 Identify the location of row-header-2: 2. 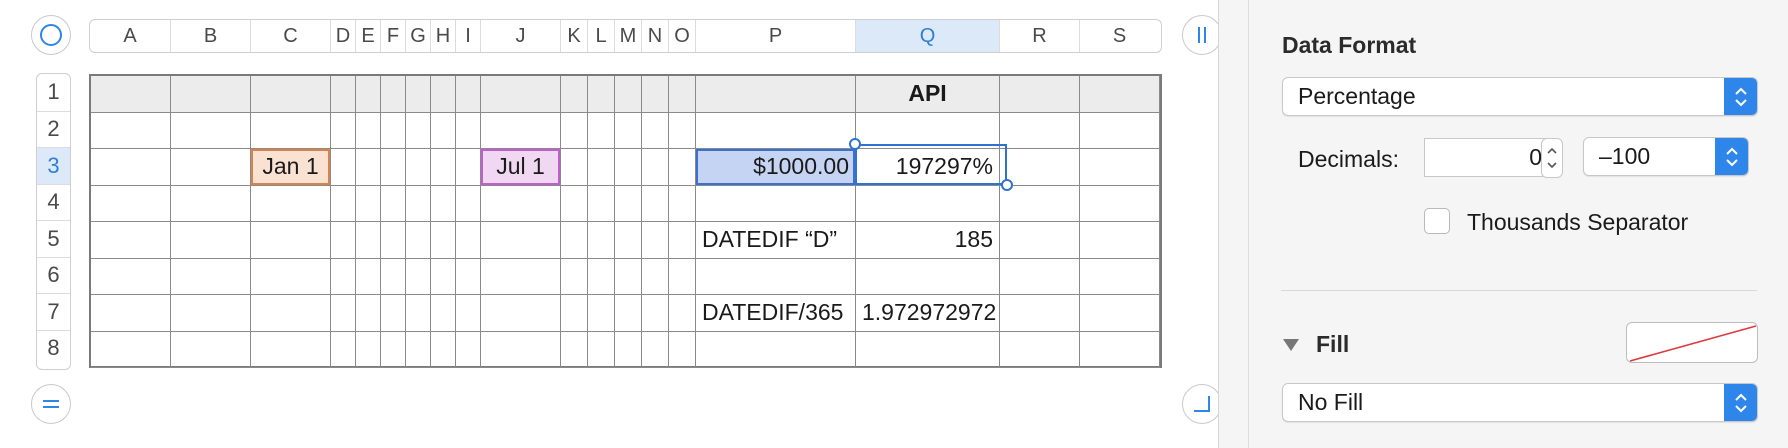
(53, 129).